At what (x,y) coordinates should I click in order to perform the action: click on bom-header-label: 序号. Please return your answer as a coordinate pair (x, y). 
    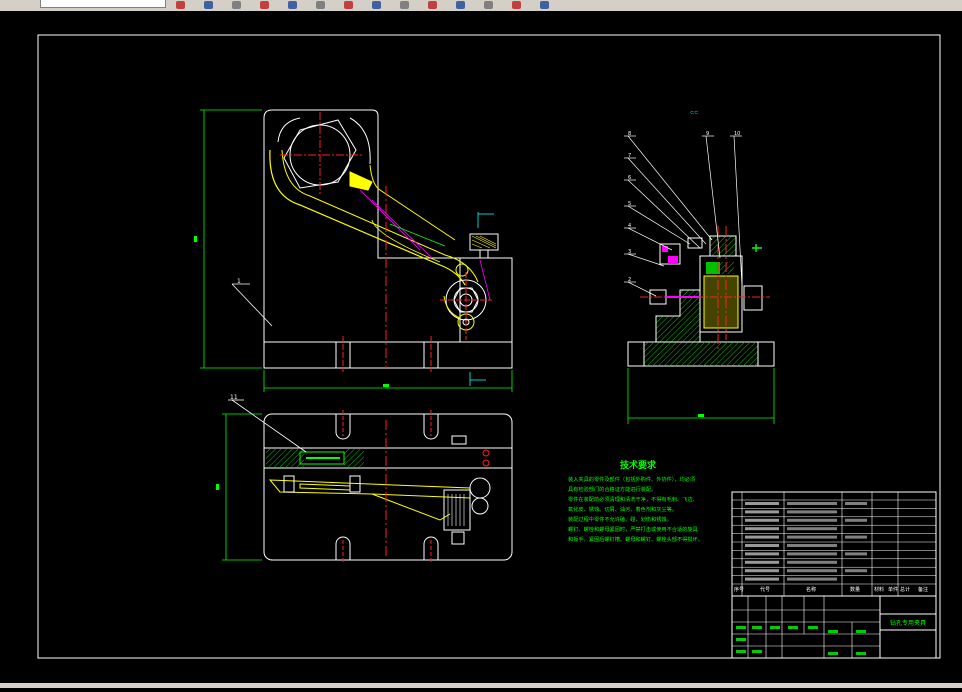
    Looking at the image, I should click on (739, 589).